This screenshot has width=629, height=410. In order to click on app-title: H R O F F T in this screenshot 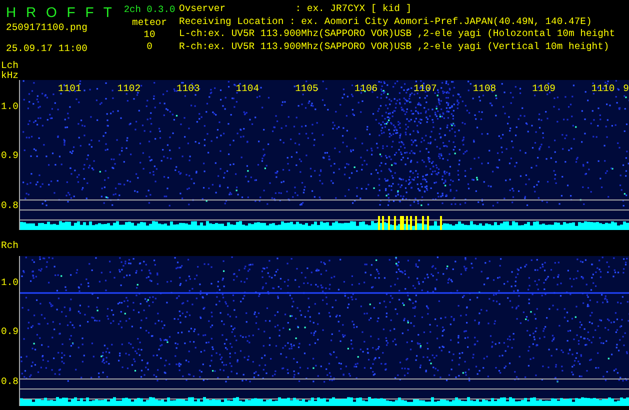, I will do `click(59, 12)`.